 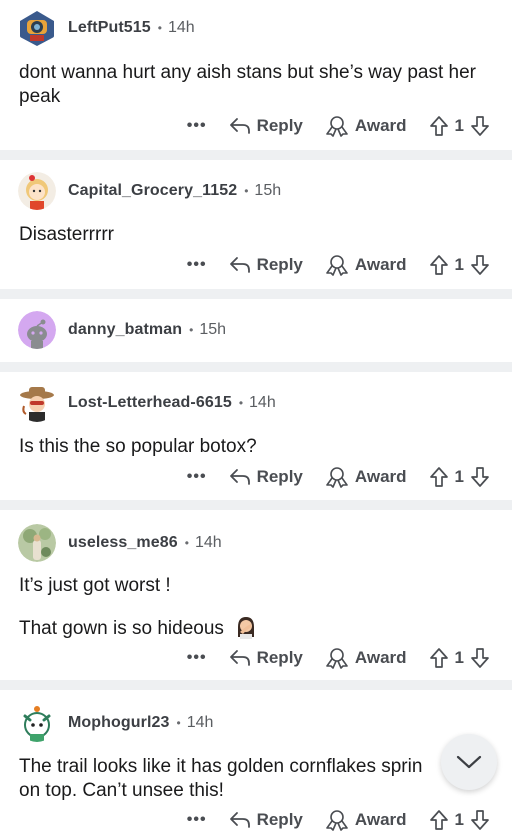 I want to click on comment-header: useless_me86 • 14h, so click(x=120, y=543).